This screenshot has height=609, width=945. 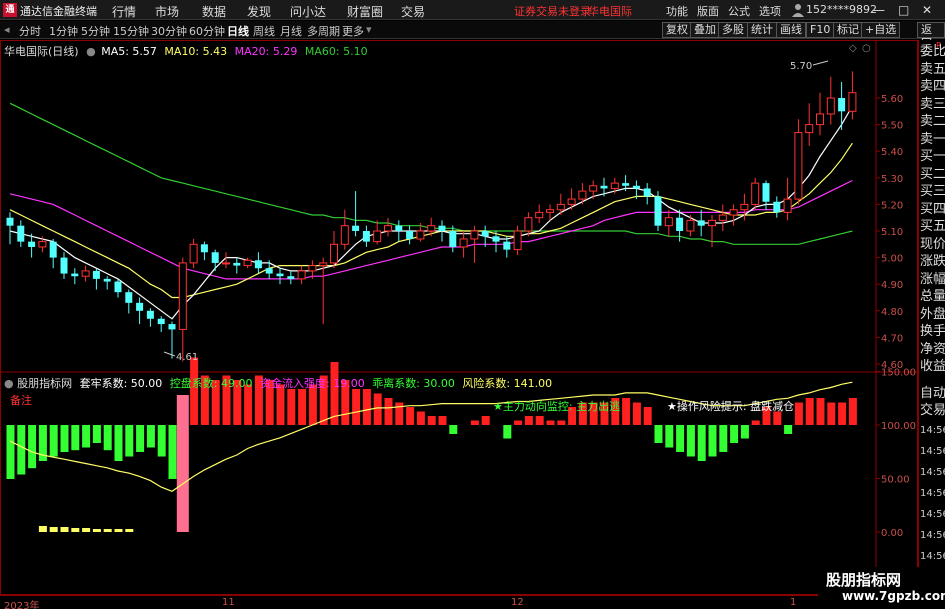 I want to click on param-risk: 风险系数: 141.00, so click(x=507, y=383).